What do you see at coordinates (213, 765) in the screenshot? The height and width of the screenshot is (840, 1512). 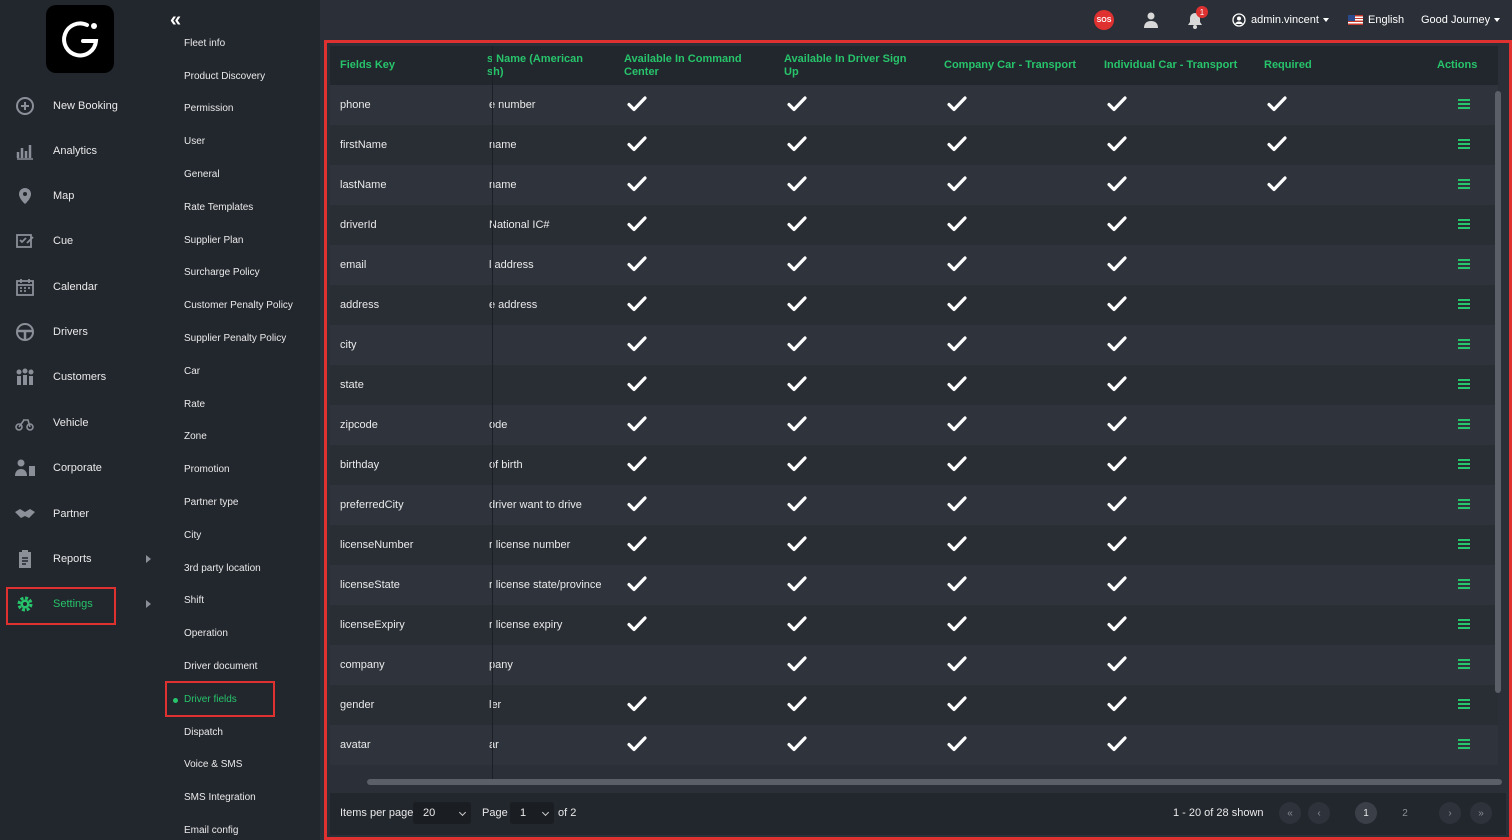 I see `submenu-voice-sms: Voice & SMS` at bounding box center [213, 765].